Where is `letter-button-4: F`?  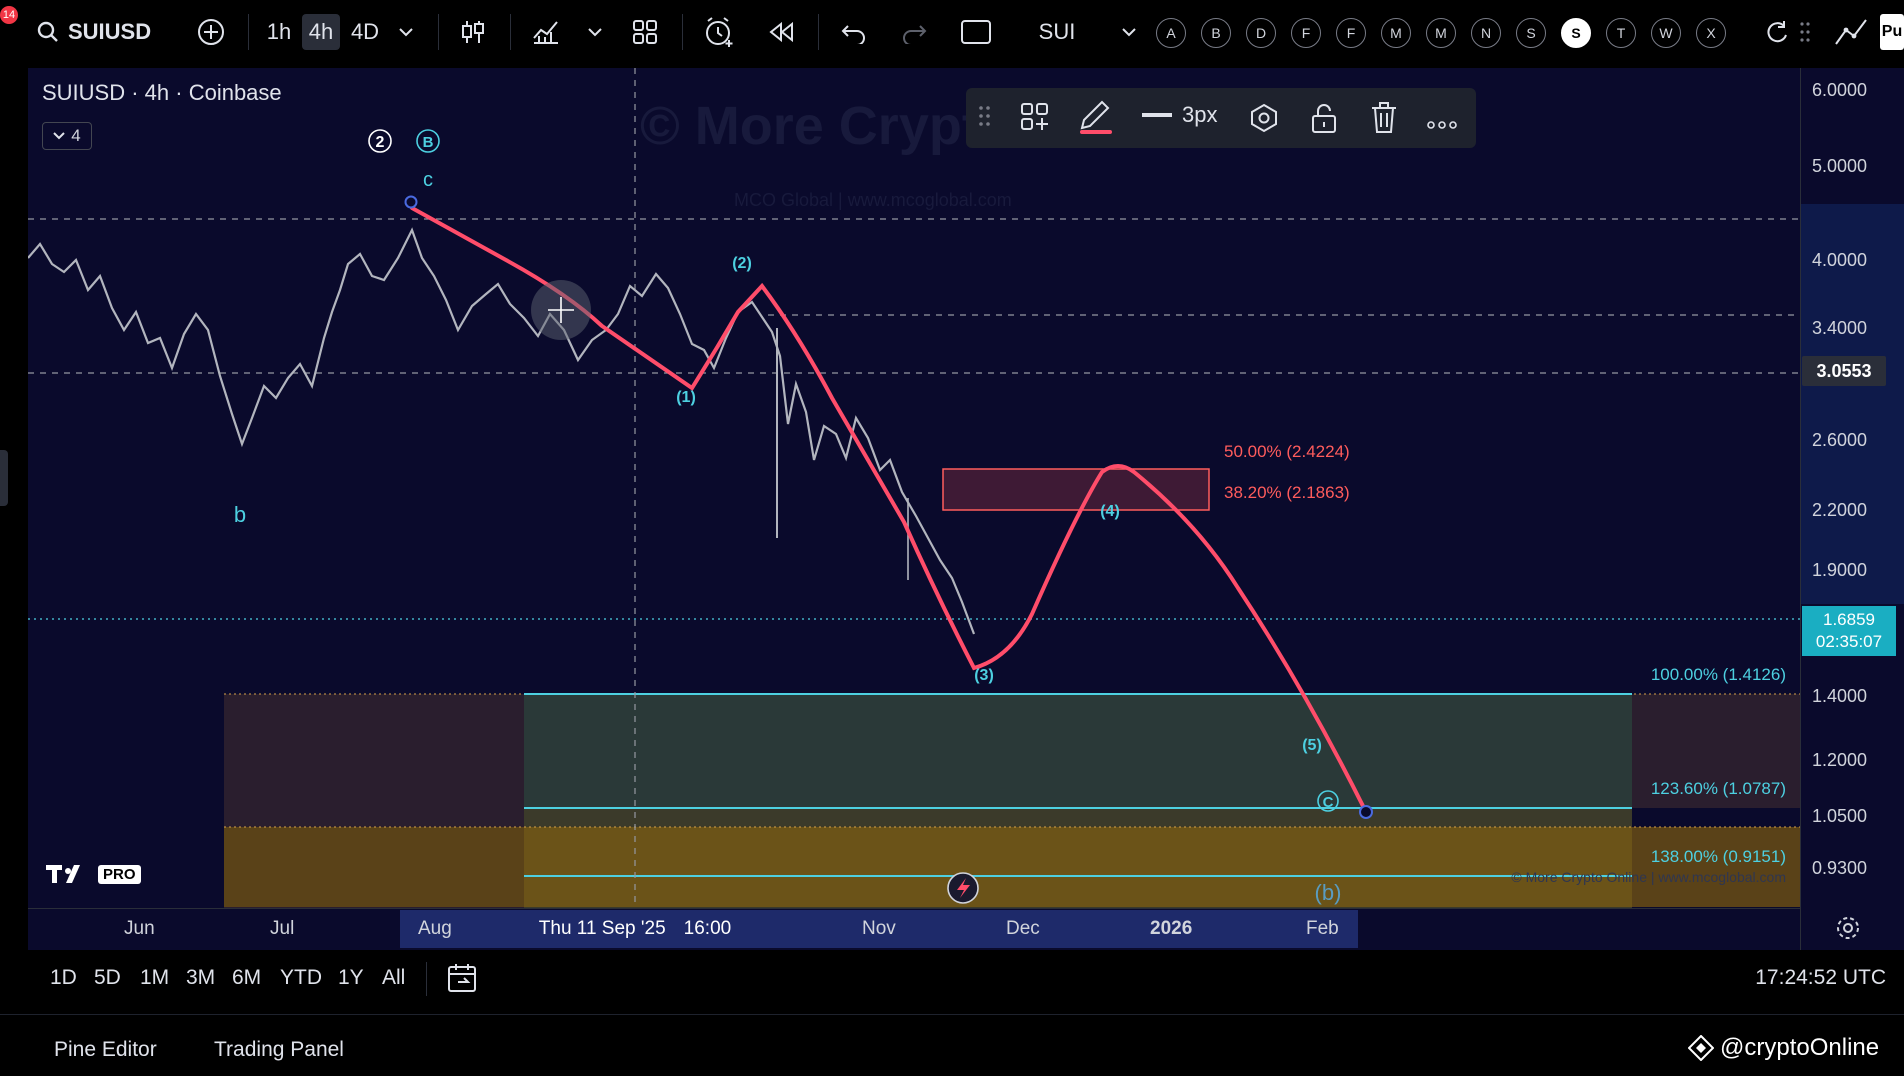 letter-button-4: F is located at coordinates (1351, 33).